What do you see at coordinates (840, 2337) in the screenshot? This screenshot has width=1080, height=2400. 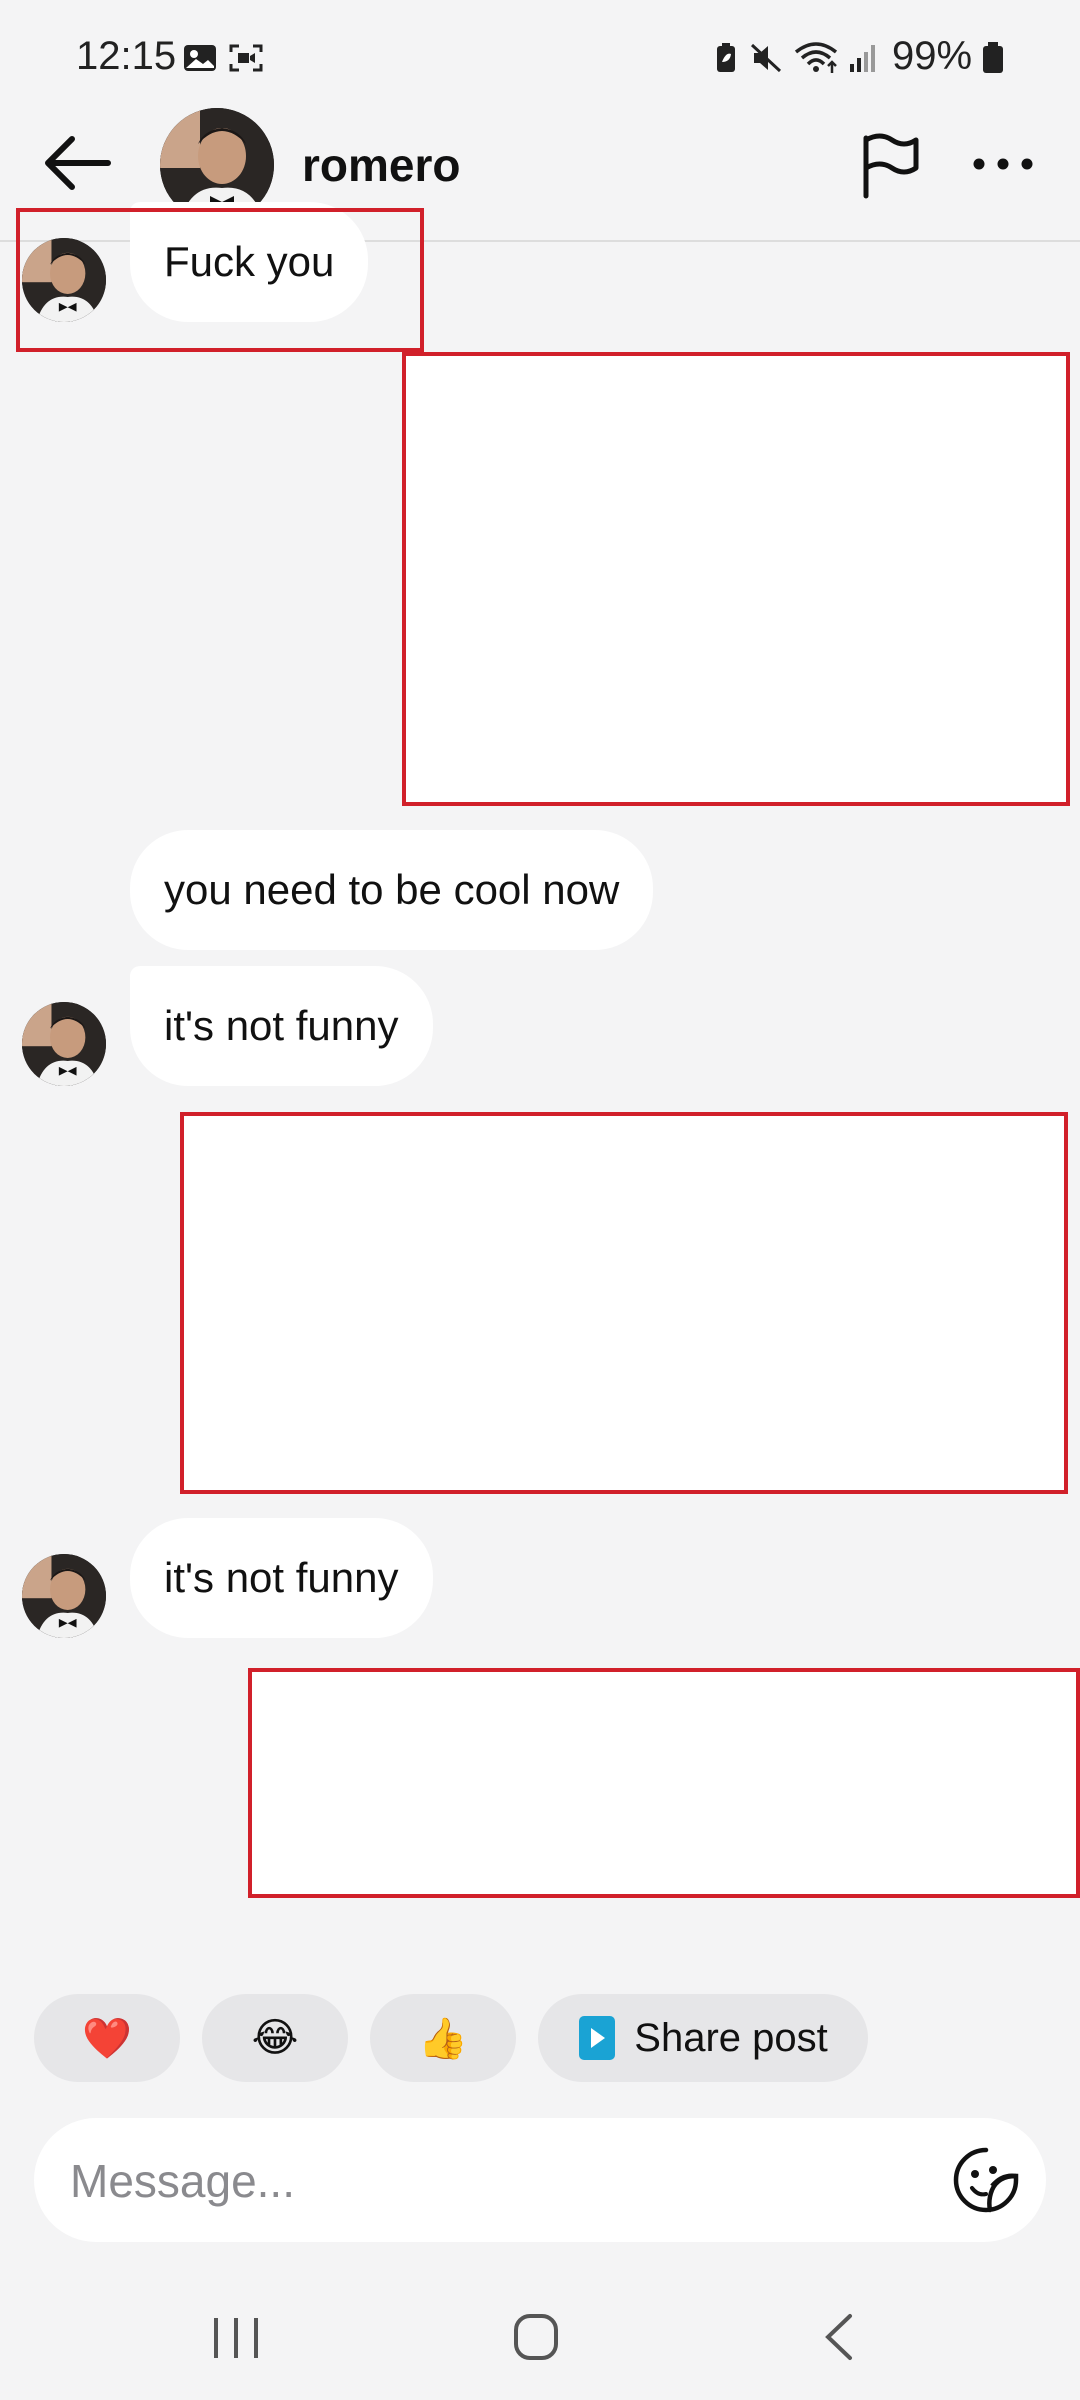 I see `back-nav-icon` at bounding box center [840, 2337].